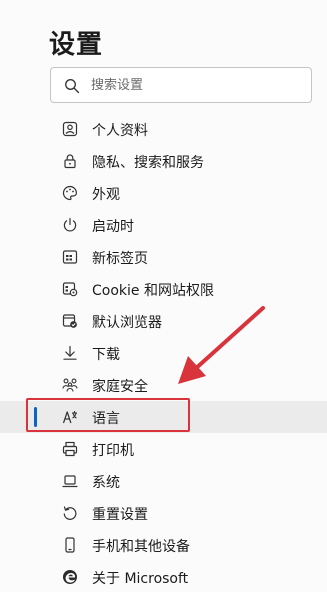  Describe the element at coordinates (76, 45) in the screenshot. I see `page-title: 设置` at that location.